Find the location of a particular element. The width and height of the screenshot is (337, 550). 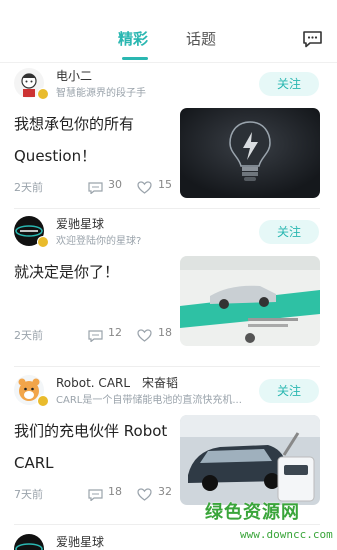

post-time: 7天前 is located at coordinates (28, 494).